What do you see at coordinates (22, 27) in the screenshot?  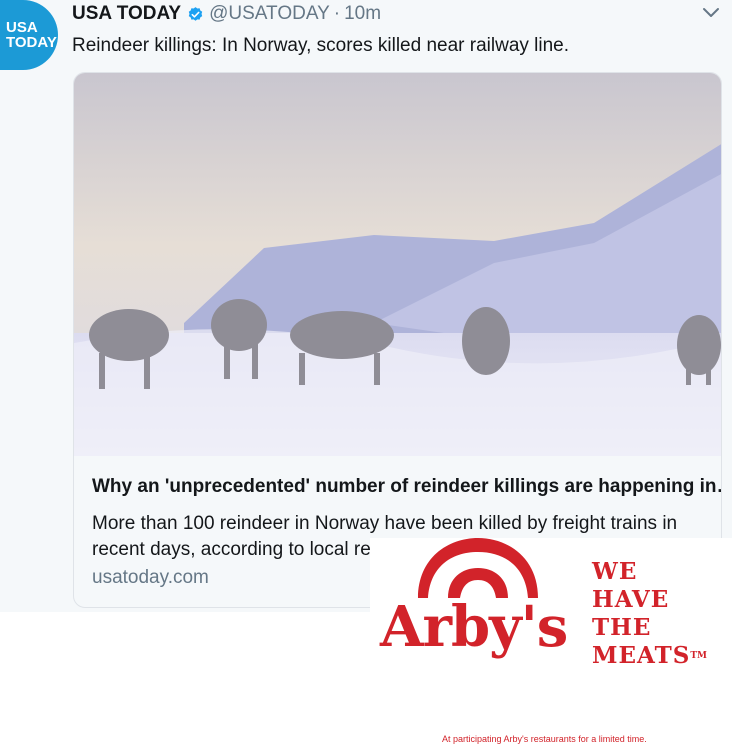 I see `avatar-text-line1: USA` at bounding box center [22, 27].